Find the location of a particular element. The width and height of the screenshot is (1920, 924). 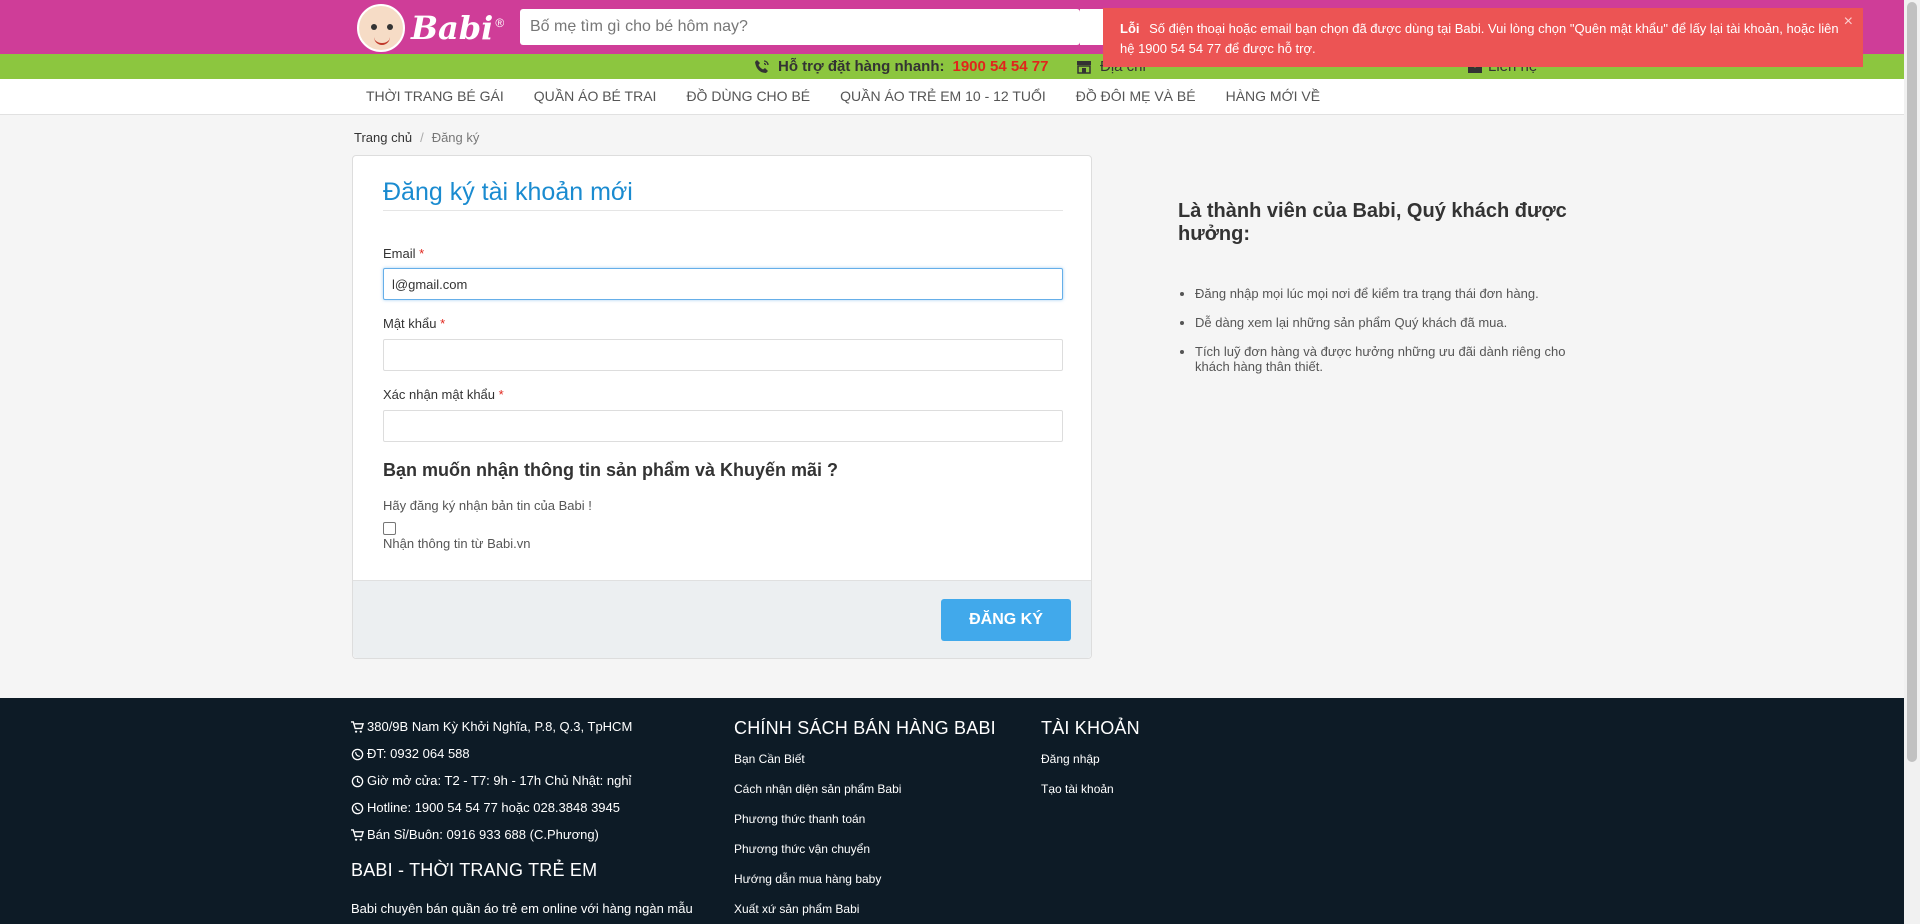

page-scrollbar is located at coordinates (1912, 462).